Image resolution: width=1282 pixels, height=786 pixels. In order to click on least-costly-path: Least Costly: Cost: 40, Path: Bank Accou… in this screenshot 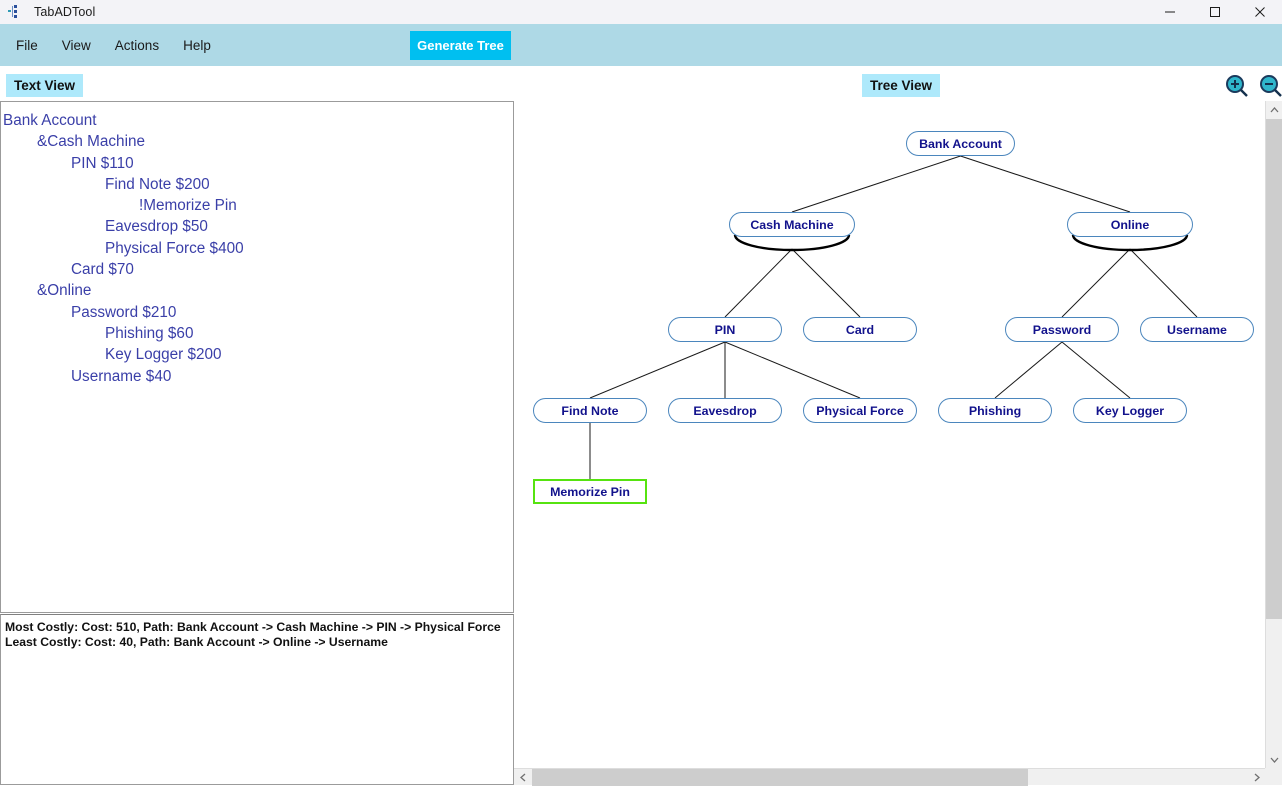, I will do `click(196, 642)`.